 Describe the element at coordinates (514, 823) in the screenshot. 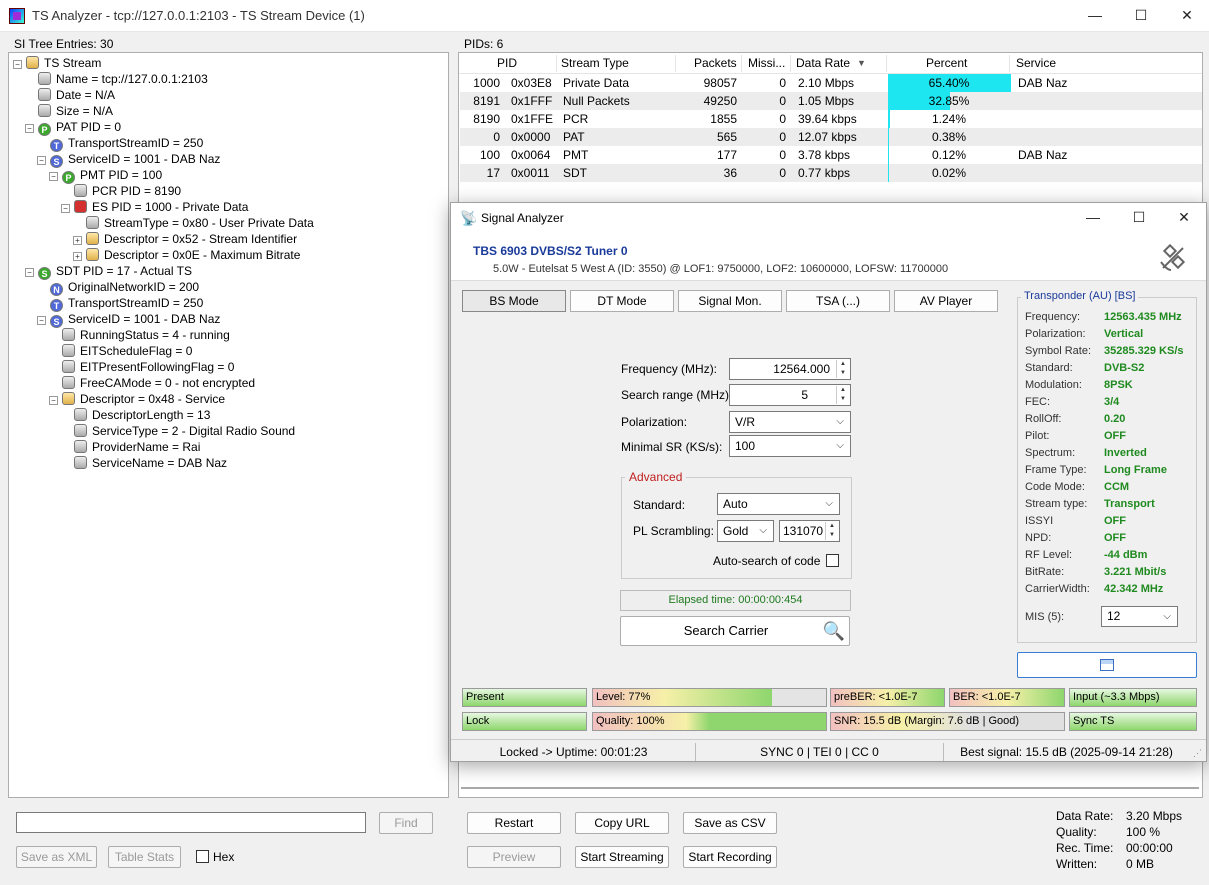

I see `restart-button: Restart` at that location.